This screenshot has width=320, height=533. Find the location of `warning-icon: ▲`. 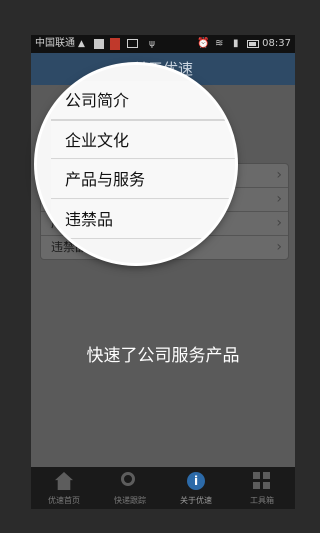

warning-icon: ▲ is located at coordinates (81, 44).